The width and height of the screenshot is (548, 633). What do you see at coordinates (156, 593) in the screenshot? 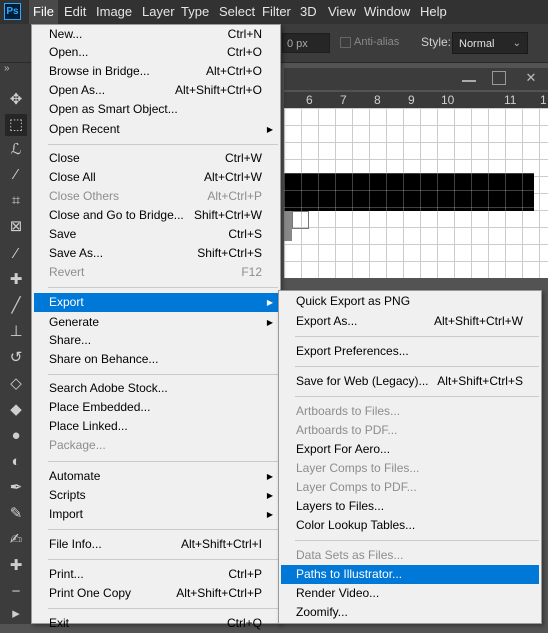
I see `menu-item-print-one-copy: Print One Copy Alt+Shift+Ctrl+P` at bounding box center [156, 593].